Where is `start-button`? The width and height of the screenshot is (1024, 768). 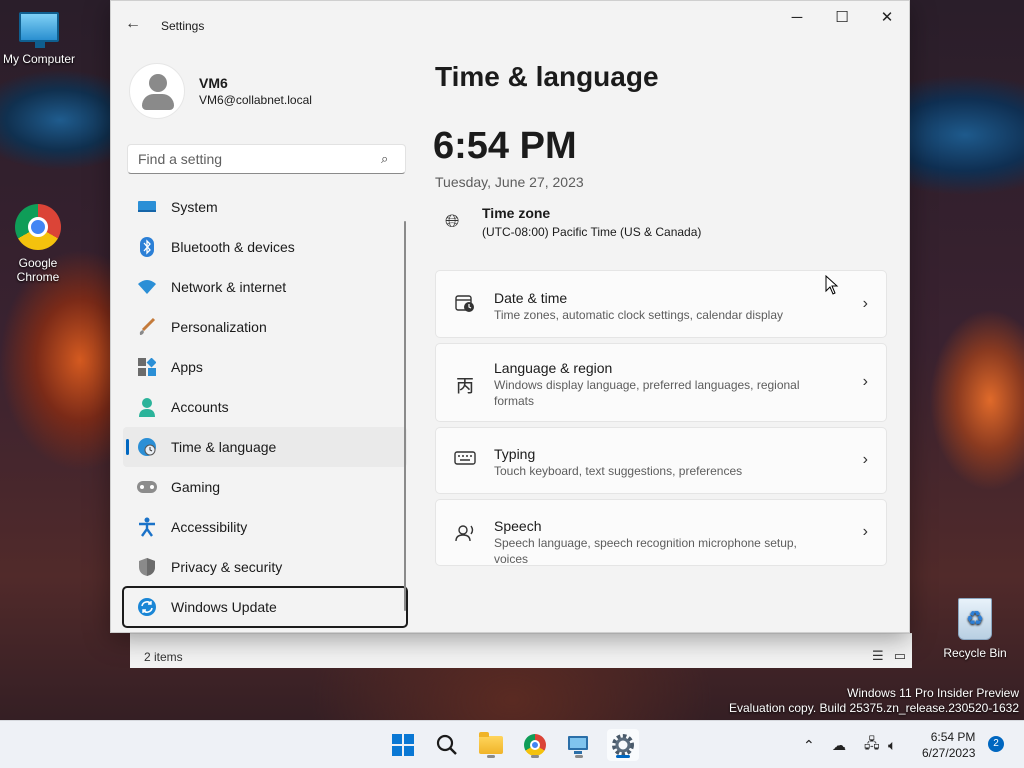
start-button is located at coordinates (403, 745).